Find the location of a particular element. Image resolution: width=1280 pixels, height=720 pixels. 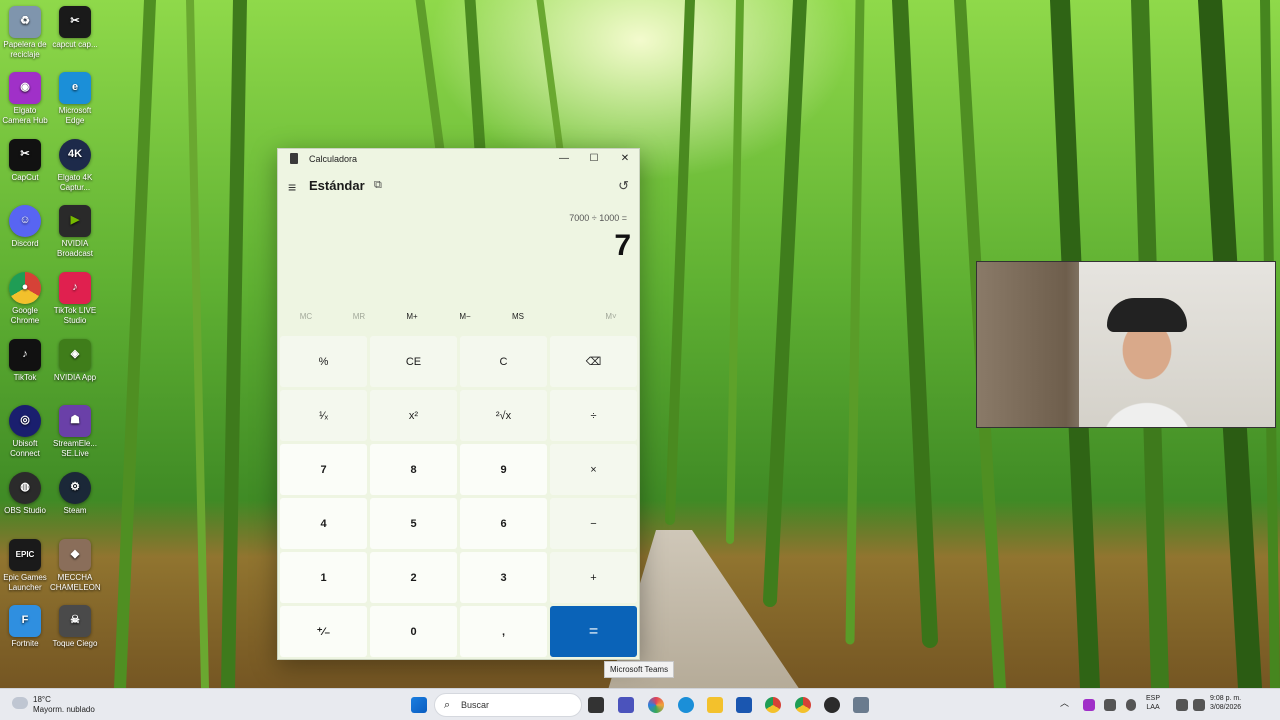

weather-temp: 18°C is located at coordinates (42, 699).